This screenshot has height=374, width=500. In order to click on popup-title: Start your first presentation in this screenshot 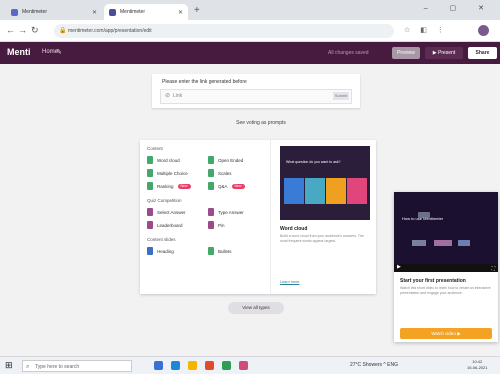, I will do `click(433, 281)`.